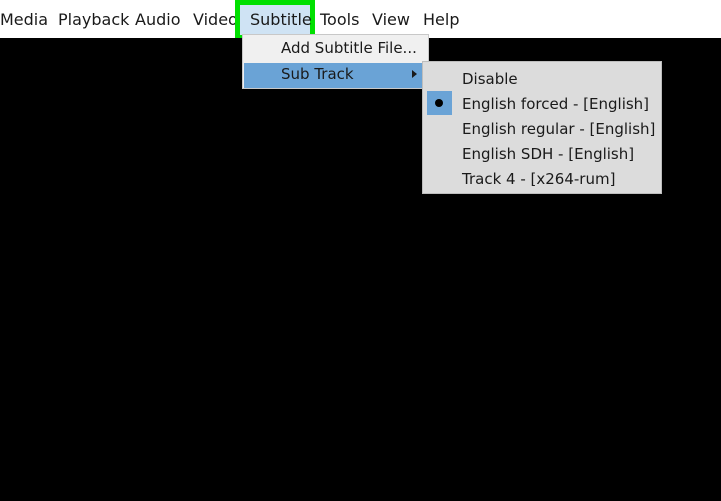 The image size is (721, 501). Describe the element at coordinates (490, 79) in the screenshot. I see `track-item-label: Disable` at that location.